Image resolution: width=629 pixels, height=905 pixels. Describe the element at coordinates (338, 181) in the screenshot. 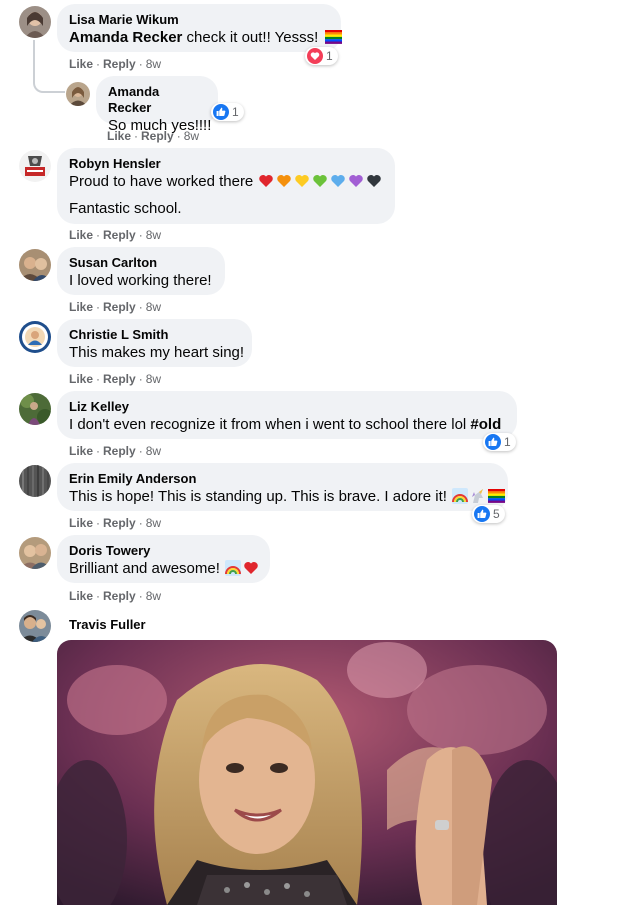

I see `blue-heart-icon` at that location.